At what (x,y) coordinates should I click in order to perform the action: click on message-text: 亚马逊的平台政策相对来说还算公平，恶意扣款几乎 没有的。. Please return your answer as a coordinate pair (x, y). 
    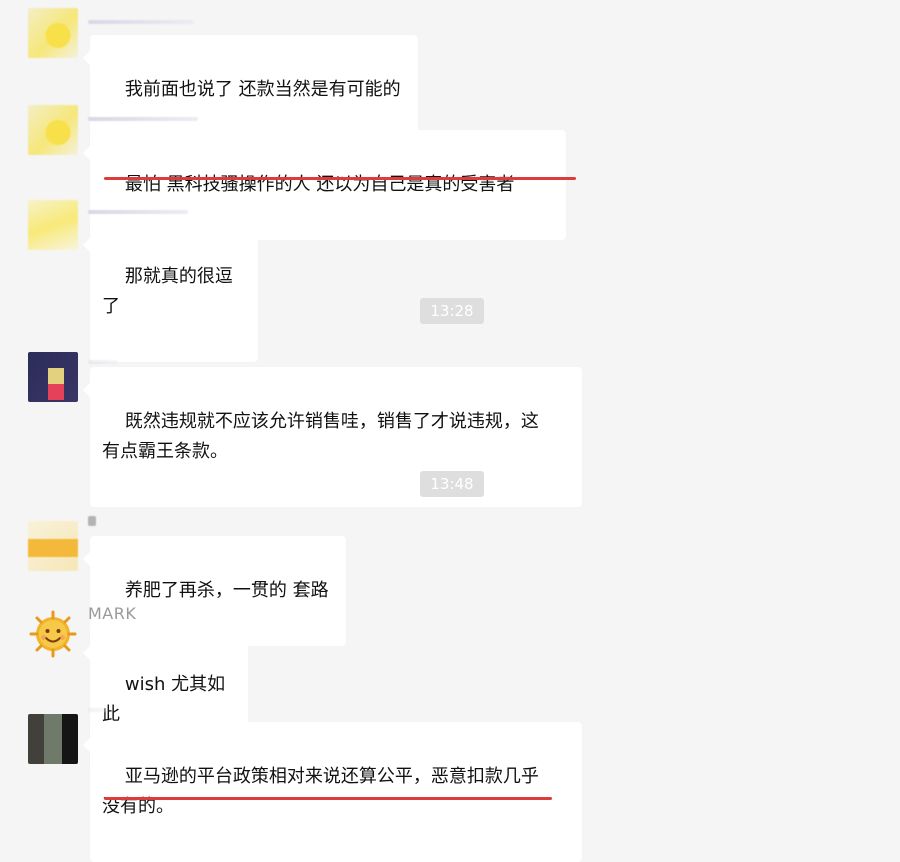
    Looking at the image, I should click on (320, 791).